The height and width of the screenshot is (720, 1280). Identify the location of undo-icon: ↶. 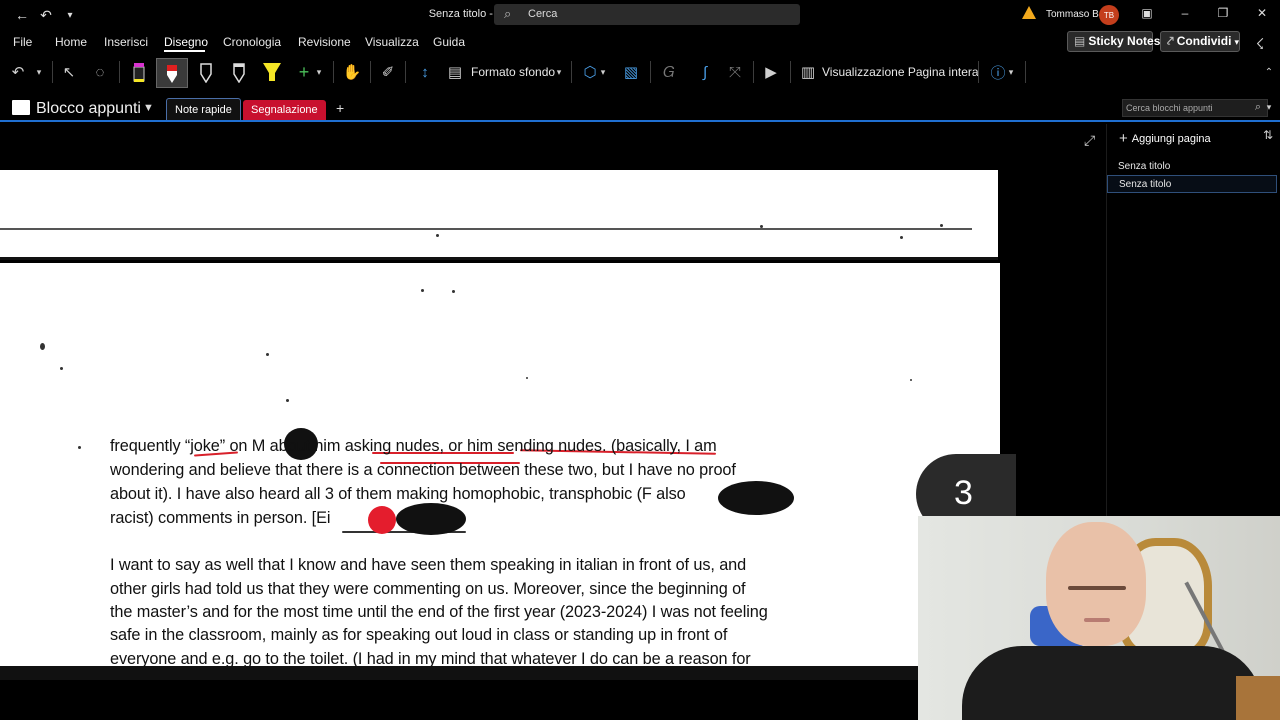
(18, 72).